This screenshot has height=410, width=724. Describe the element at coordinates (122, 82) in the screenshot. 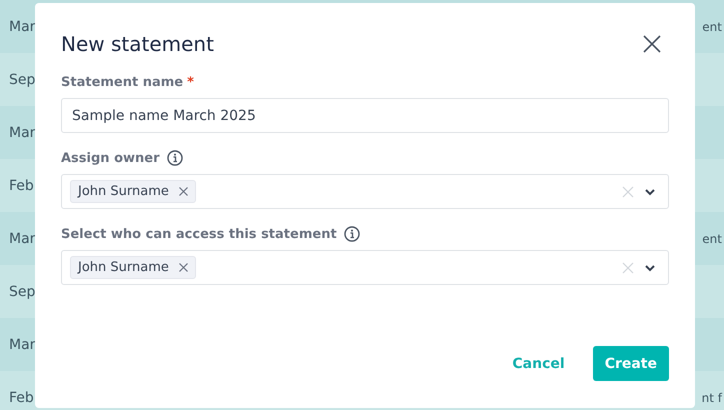

I see `field-label: Statement name` at that location.